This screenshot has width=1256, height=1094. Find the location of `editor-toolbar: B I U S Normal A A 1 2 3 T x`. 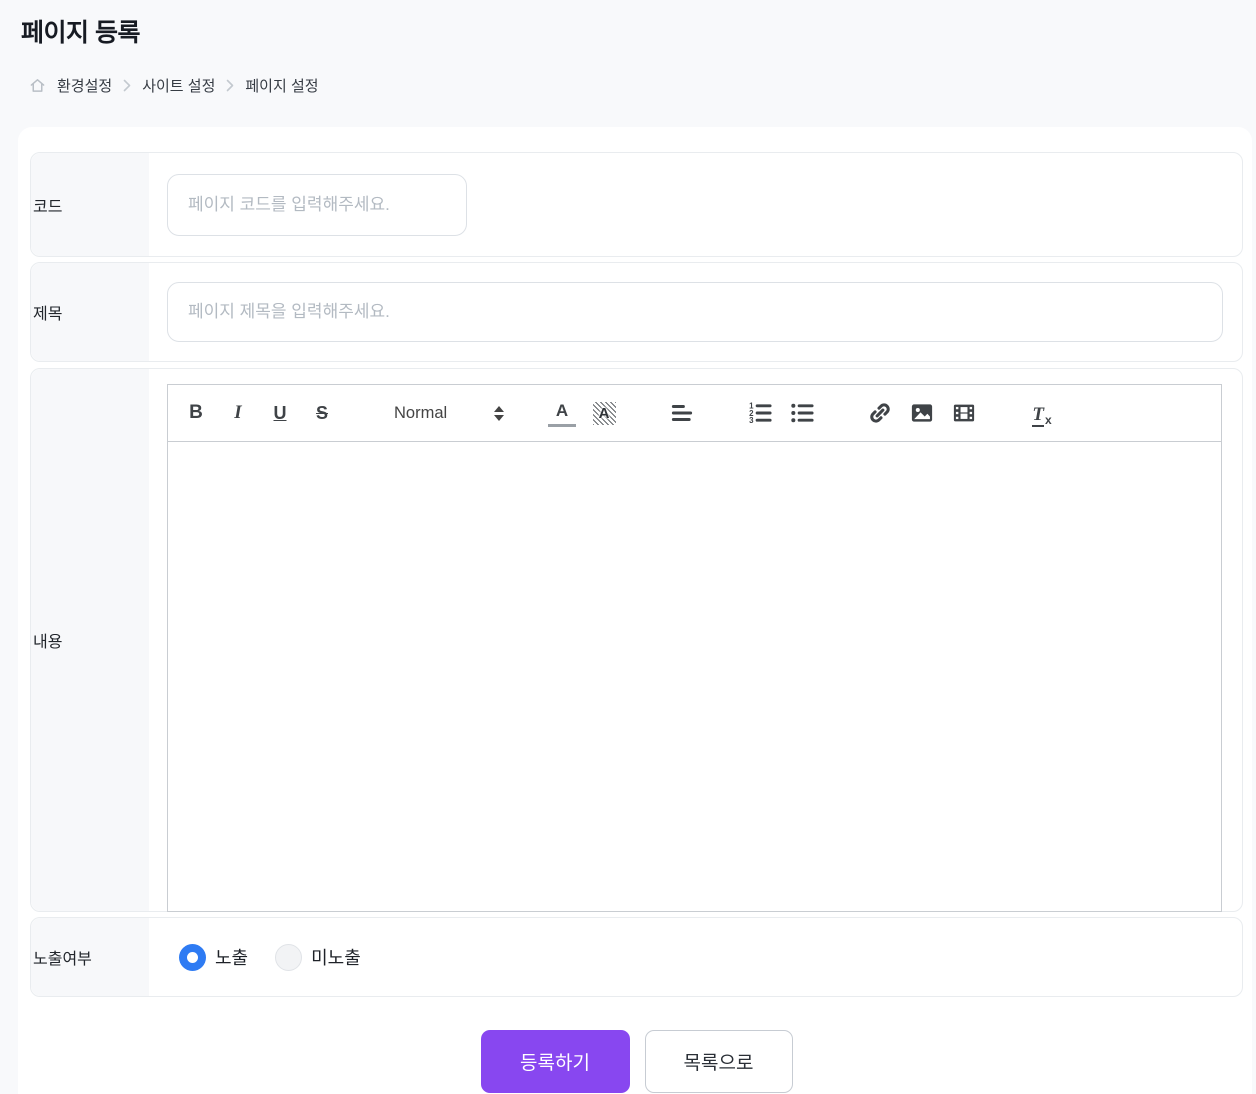

editor-toolbar: B I U S Normal A A 1 2 3 T x is located at coordinates (694, 413).